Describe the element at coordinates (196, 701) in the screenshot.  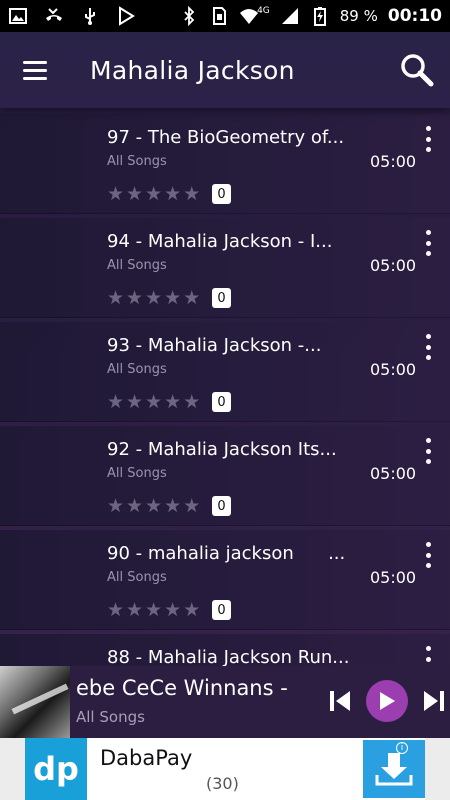
I see `now-playing-info: ebe CeCe Winnans - All Songs` at that location.